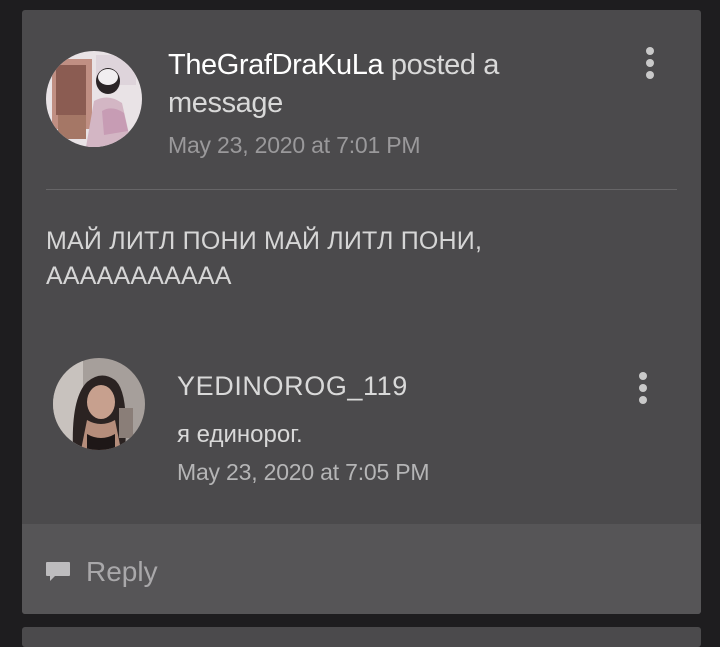  What do you see at coordinates (240, 434) in the screenshot?
I see `comment-text: я единорог.` at bounding box center [240, 434].